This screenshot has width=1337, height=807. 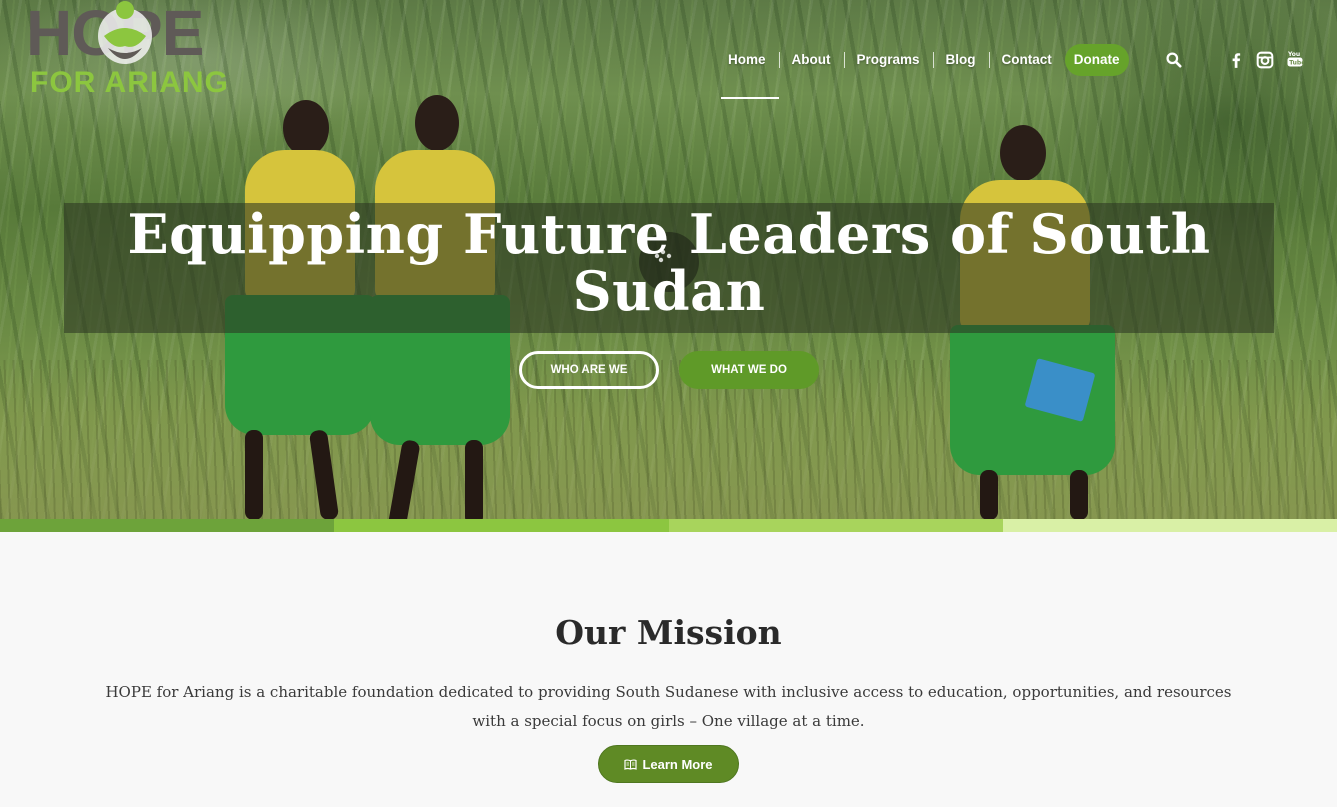 I want to click on main-nav: Home About Programs Blog Contact Donate, so click(x=922, y=71).